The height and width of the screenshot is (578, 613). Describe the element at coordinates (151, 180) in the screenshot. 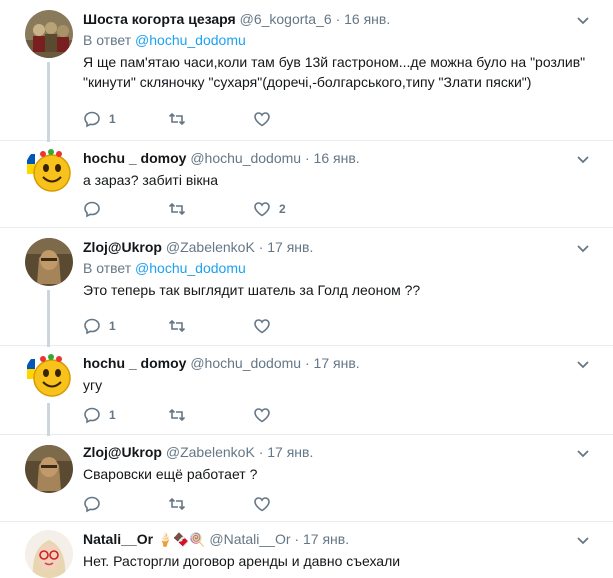

I see `tweet-text: а зараз? забиті вікна` at that location.